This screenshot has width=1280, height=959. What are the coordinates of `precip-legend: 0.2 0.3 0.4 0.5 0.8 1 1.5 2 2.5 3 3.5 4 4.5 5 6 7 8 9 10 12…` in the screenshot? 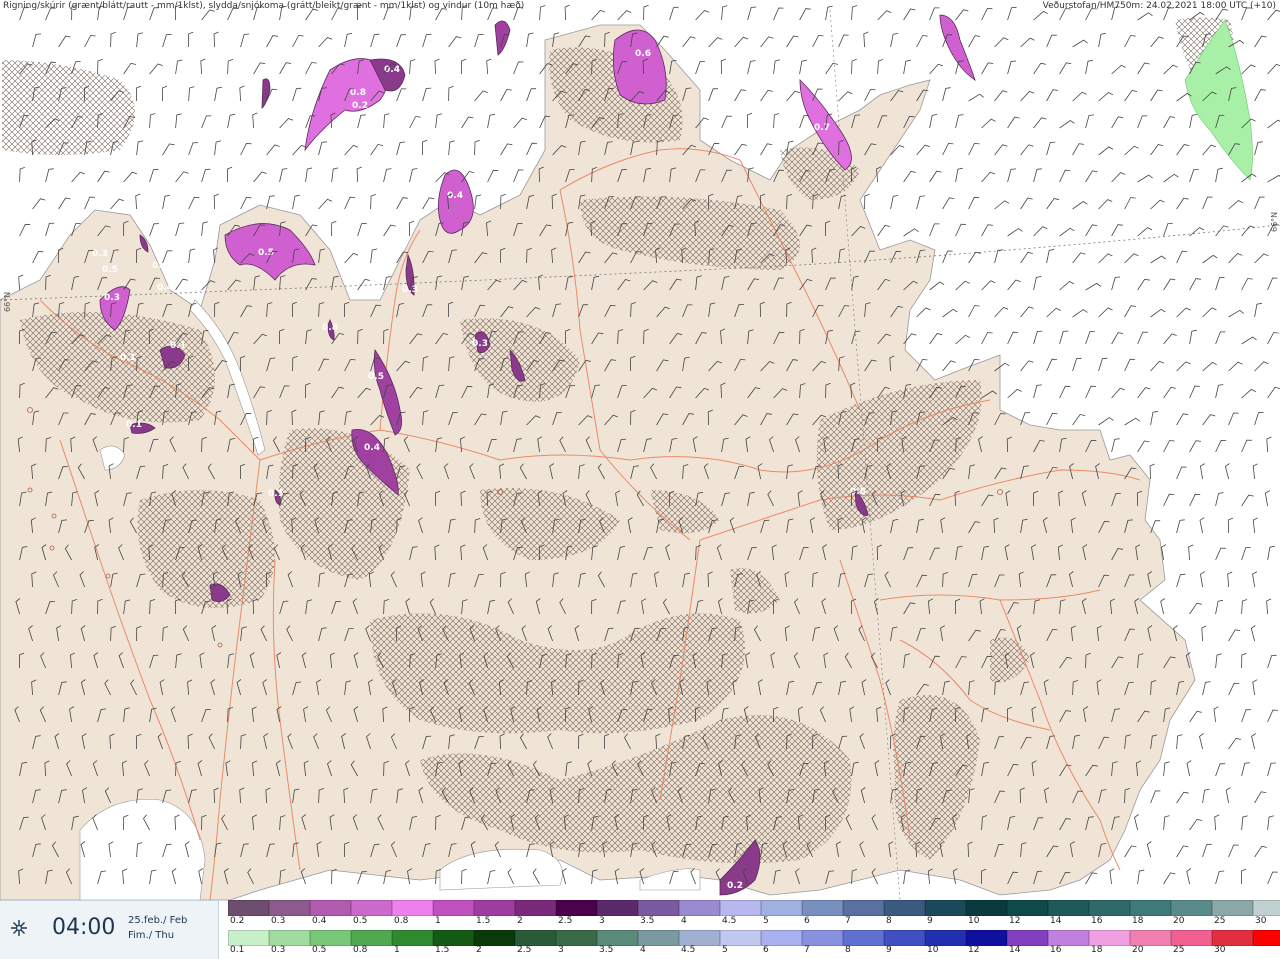 It's located at (754, 929).